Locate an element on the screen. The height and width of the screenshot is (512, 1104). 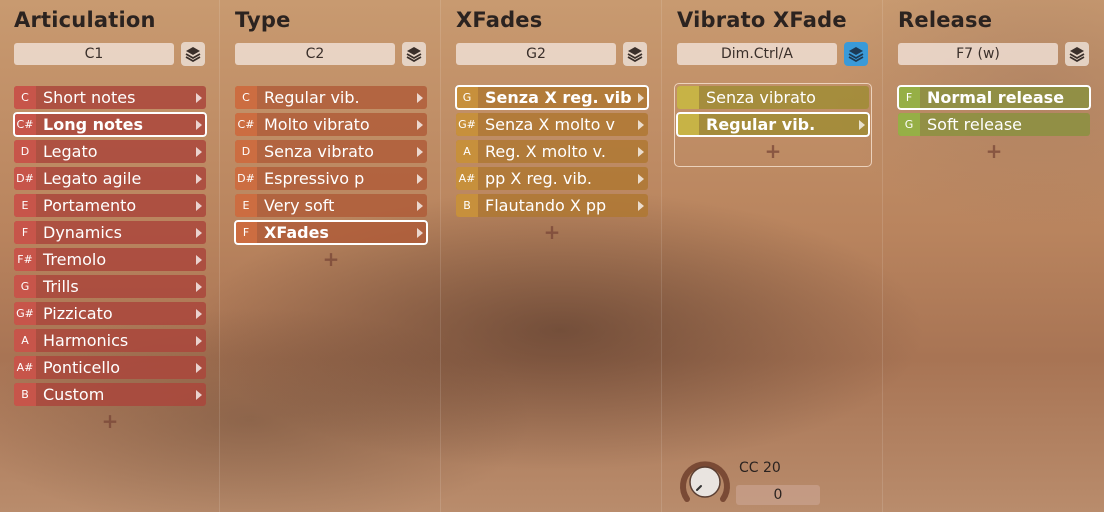
cc-knob is located at coordinates (705, 480).